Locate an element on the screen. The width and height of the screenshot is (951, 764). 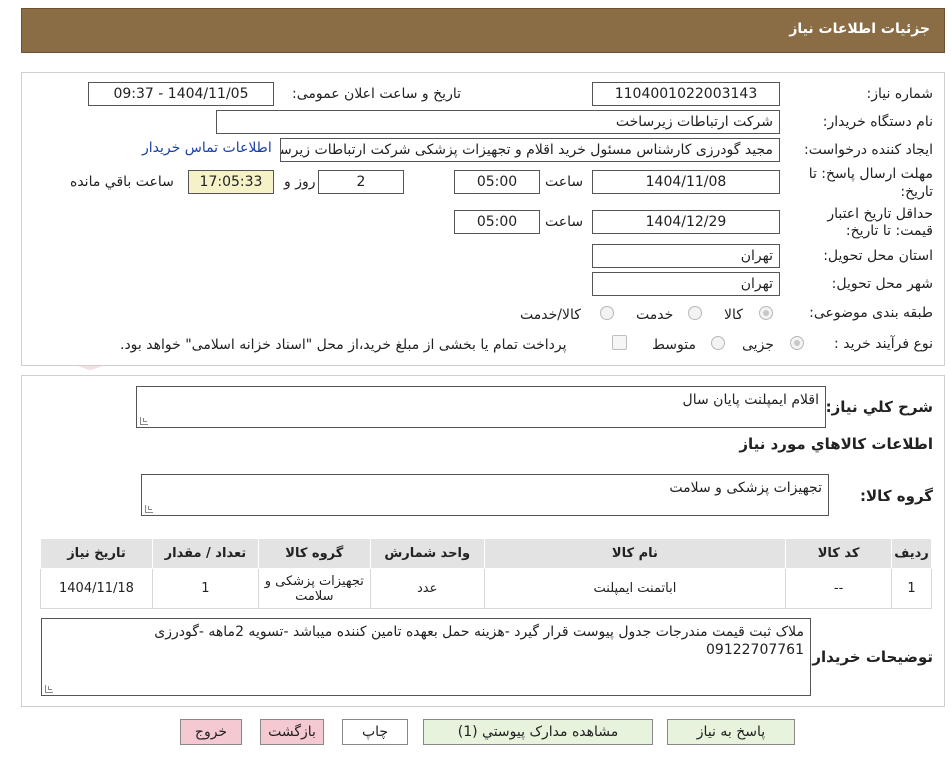
view-attachments-button: مشاهده مدارک پیوستي (1) is located at coordinates (538, 732).